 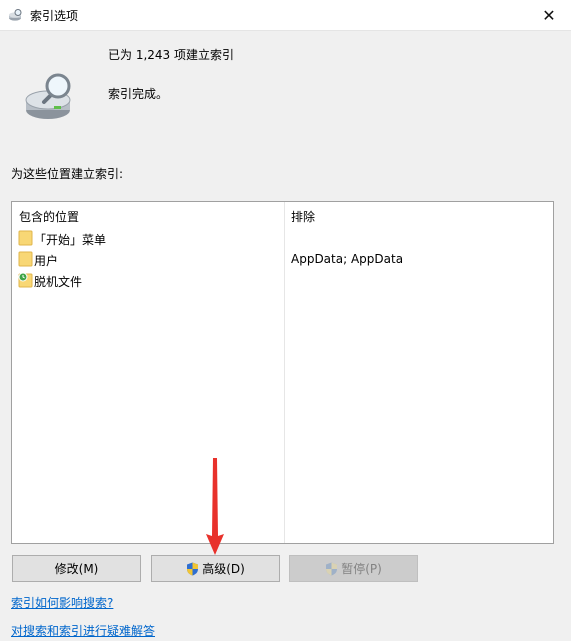 I want to click on column-header-included: 包含的位置, so click(x=49, y=216).